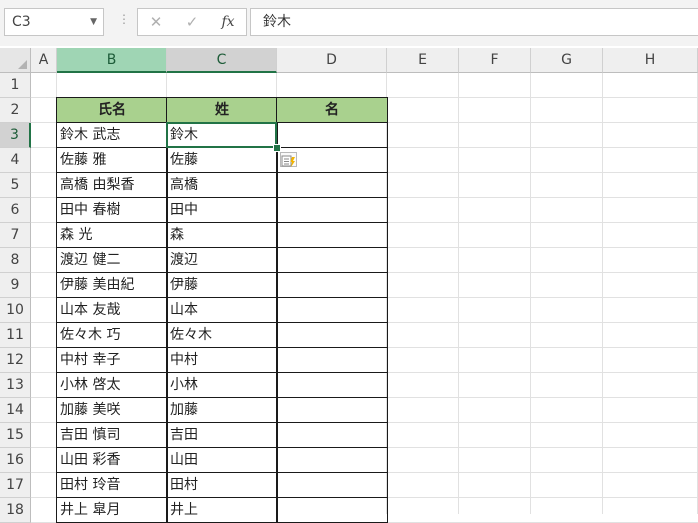  Describe the element at coordinates (423, 60) in the screenshot. I see `column-header-e: E` at that location.